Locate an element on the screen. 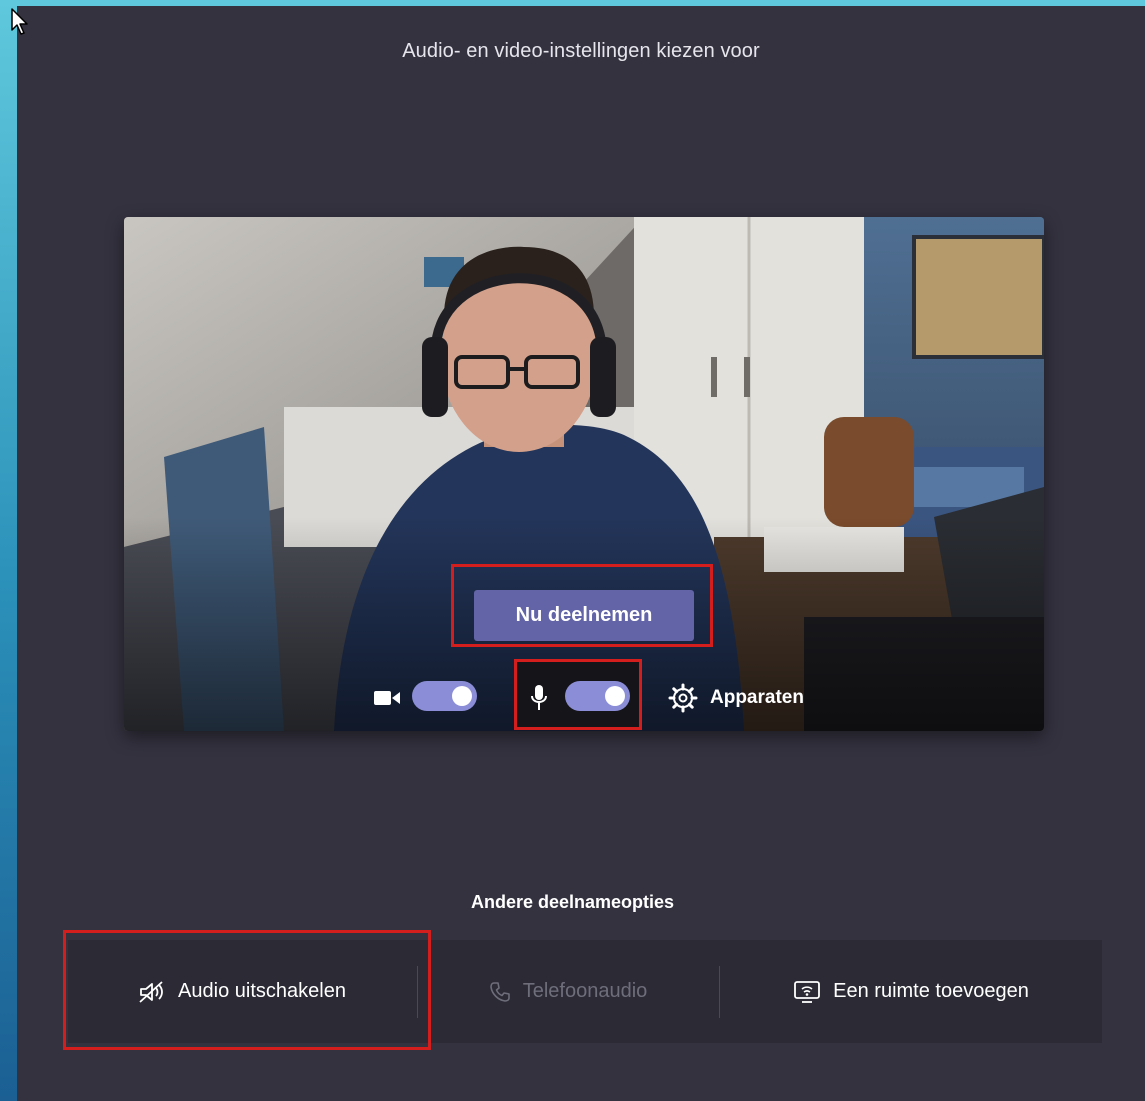  add-room-label: Een ruimte toevoegen is located at coordinates (931, 991).